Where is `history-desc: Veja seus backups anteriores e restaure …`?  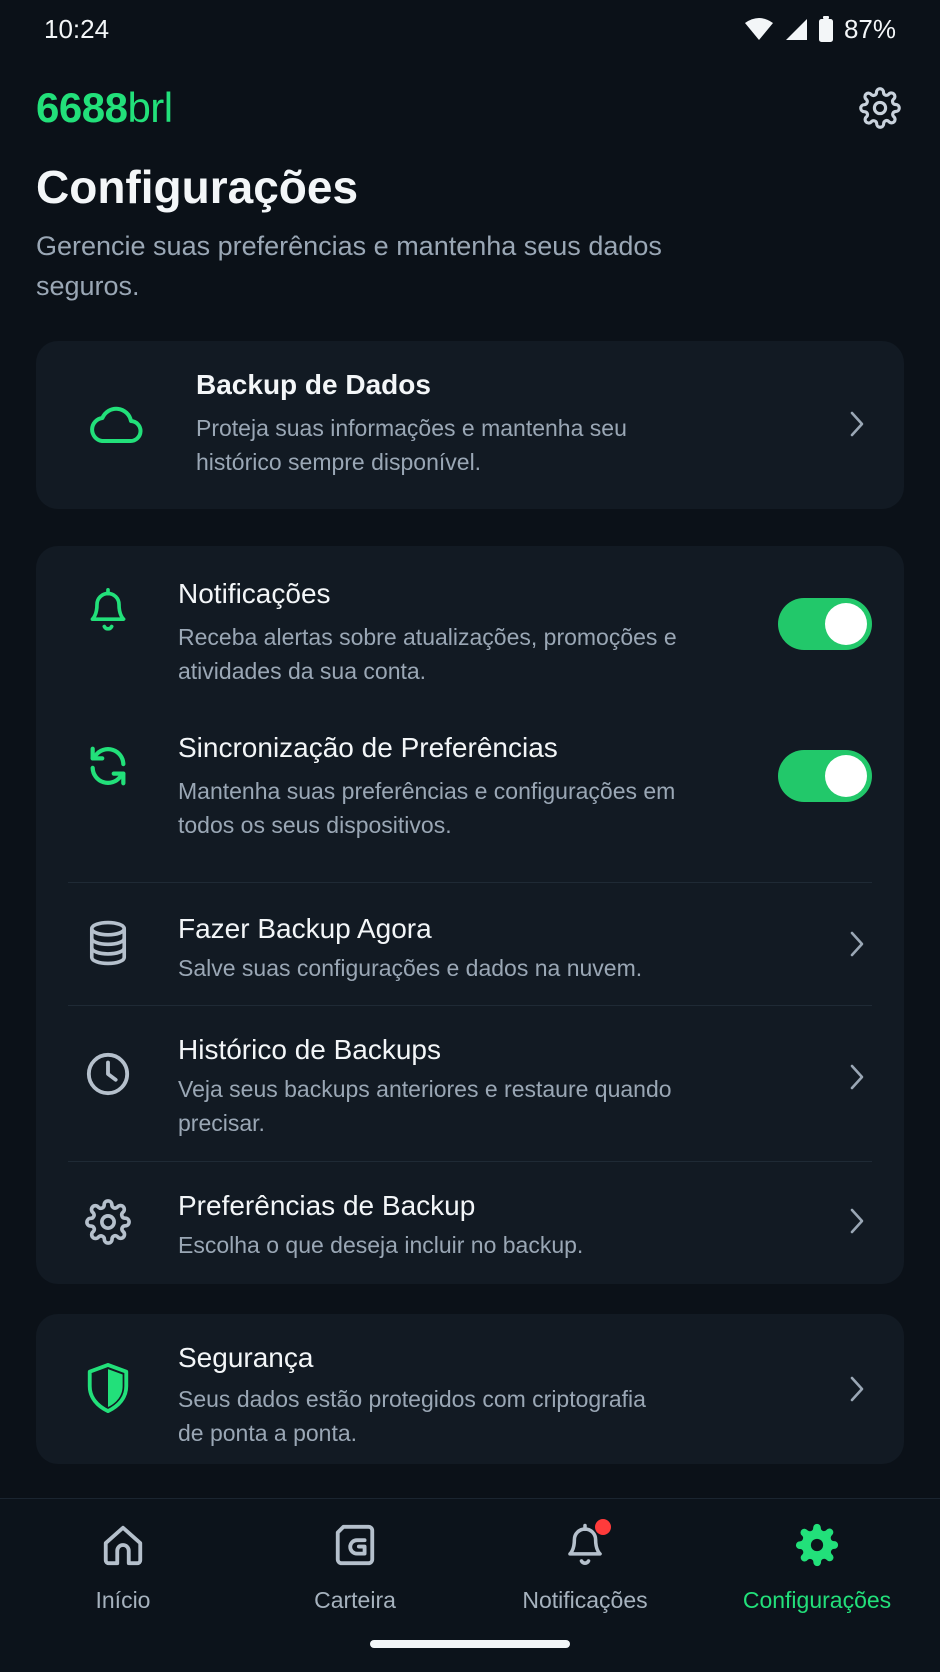
history-desc: Veja seus backups anteriores e restaure … is located at coordinates (425, 1106).